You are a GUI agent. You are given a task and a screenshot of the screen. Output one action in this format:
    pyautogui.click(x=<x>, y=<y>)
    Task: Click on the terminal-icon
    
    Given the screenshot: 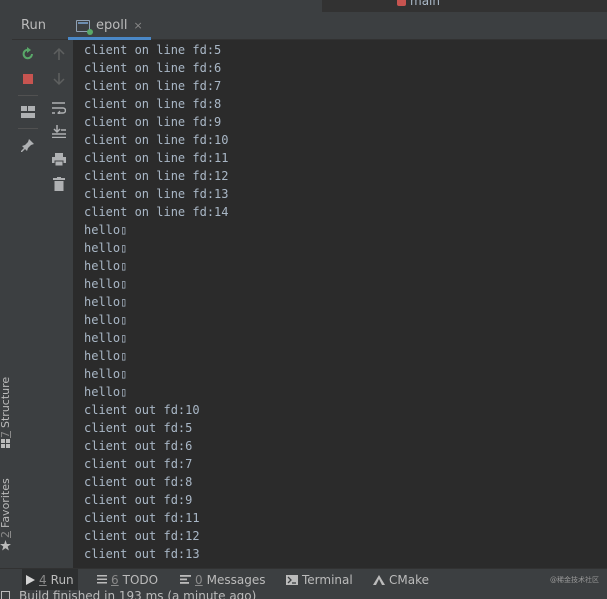 What is the action you would take?
    pyautogui.click(x=292, y=579)
    